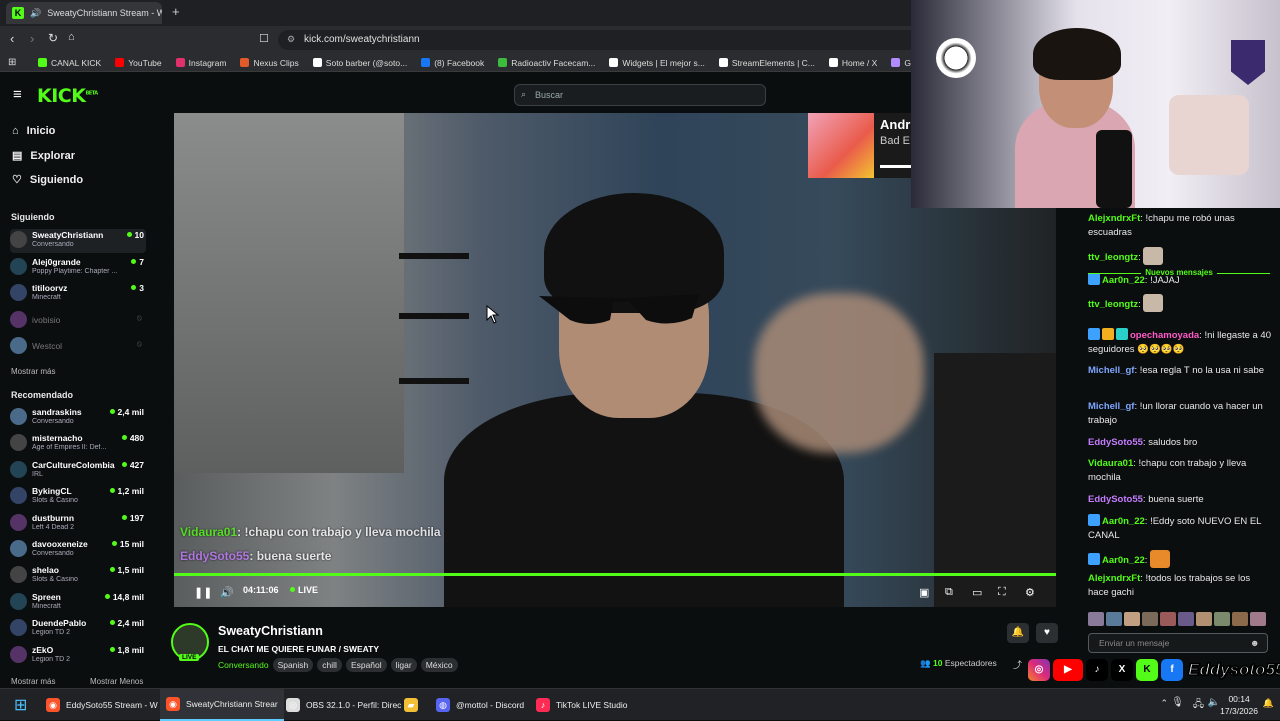 The width and height of the screenshot is (1280, 721). Describe the element at coordinates (47, 180) in the screenshot. I see `nav-siguiendo: ♡ Siguiendo` at that location.